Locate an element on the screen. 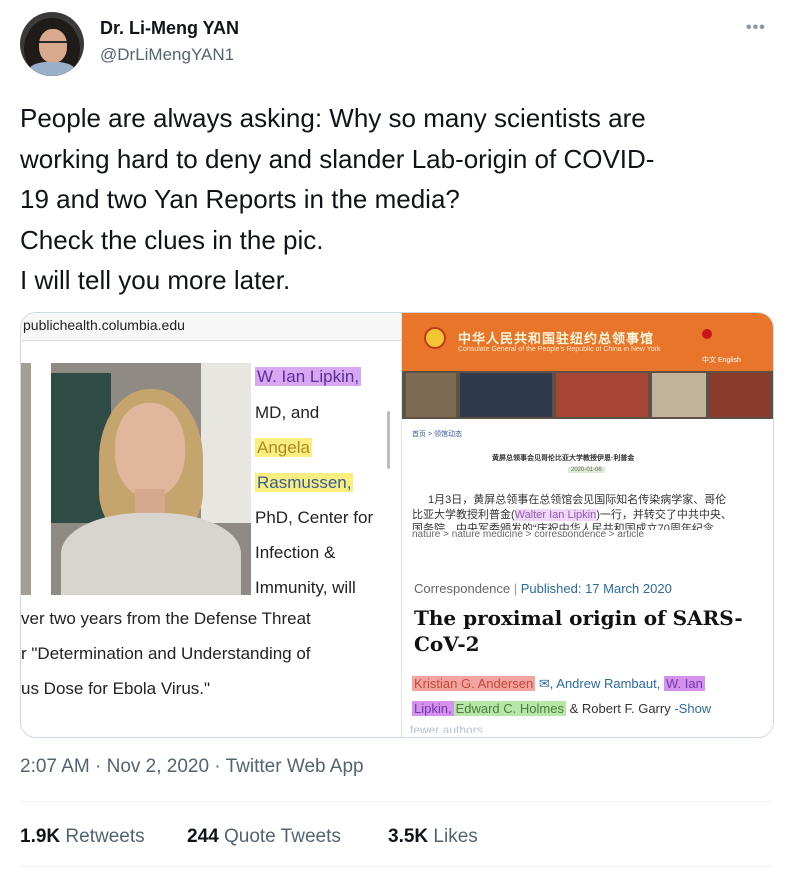 The width and height of the screenshot is (790, 872). language-switch: 中文 English is located at coordinates (721, 360).